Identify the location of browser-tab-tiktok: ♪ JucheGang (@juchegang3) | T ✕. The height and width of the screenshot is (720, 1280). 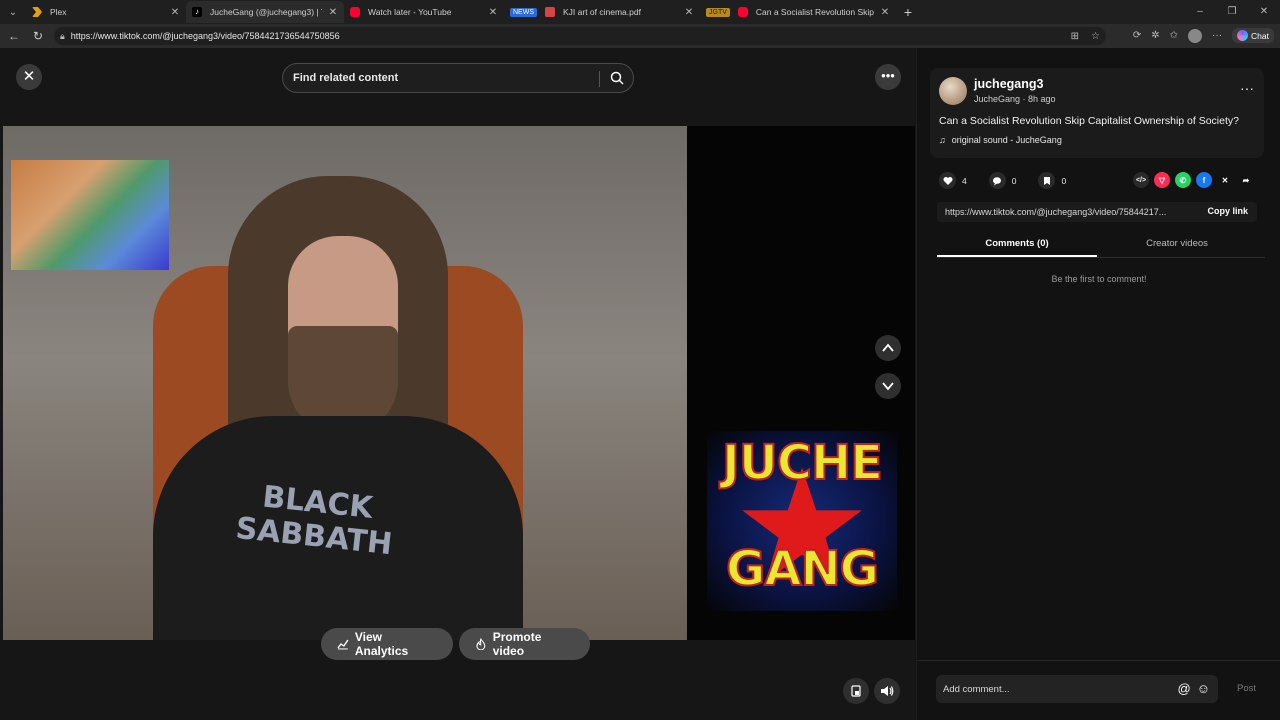
(265, 12).